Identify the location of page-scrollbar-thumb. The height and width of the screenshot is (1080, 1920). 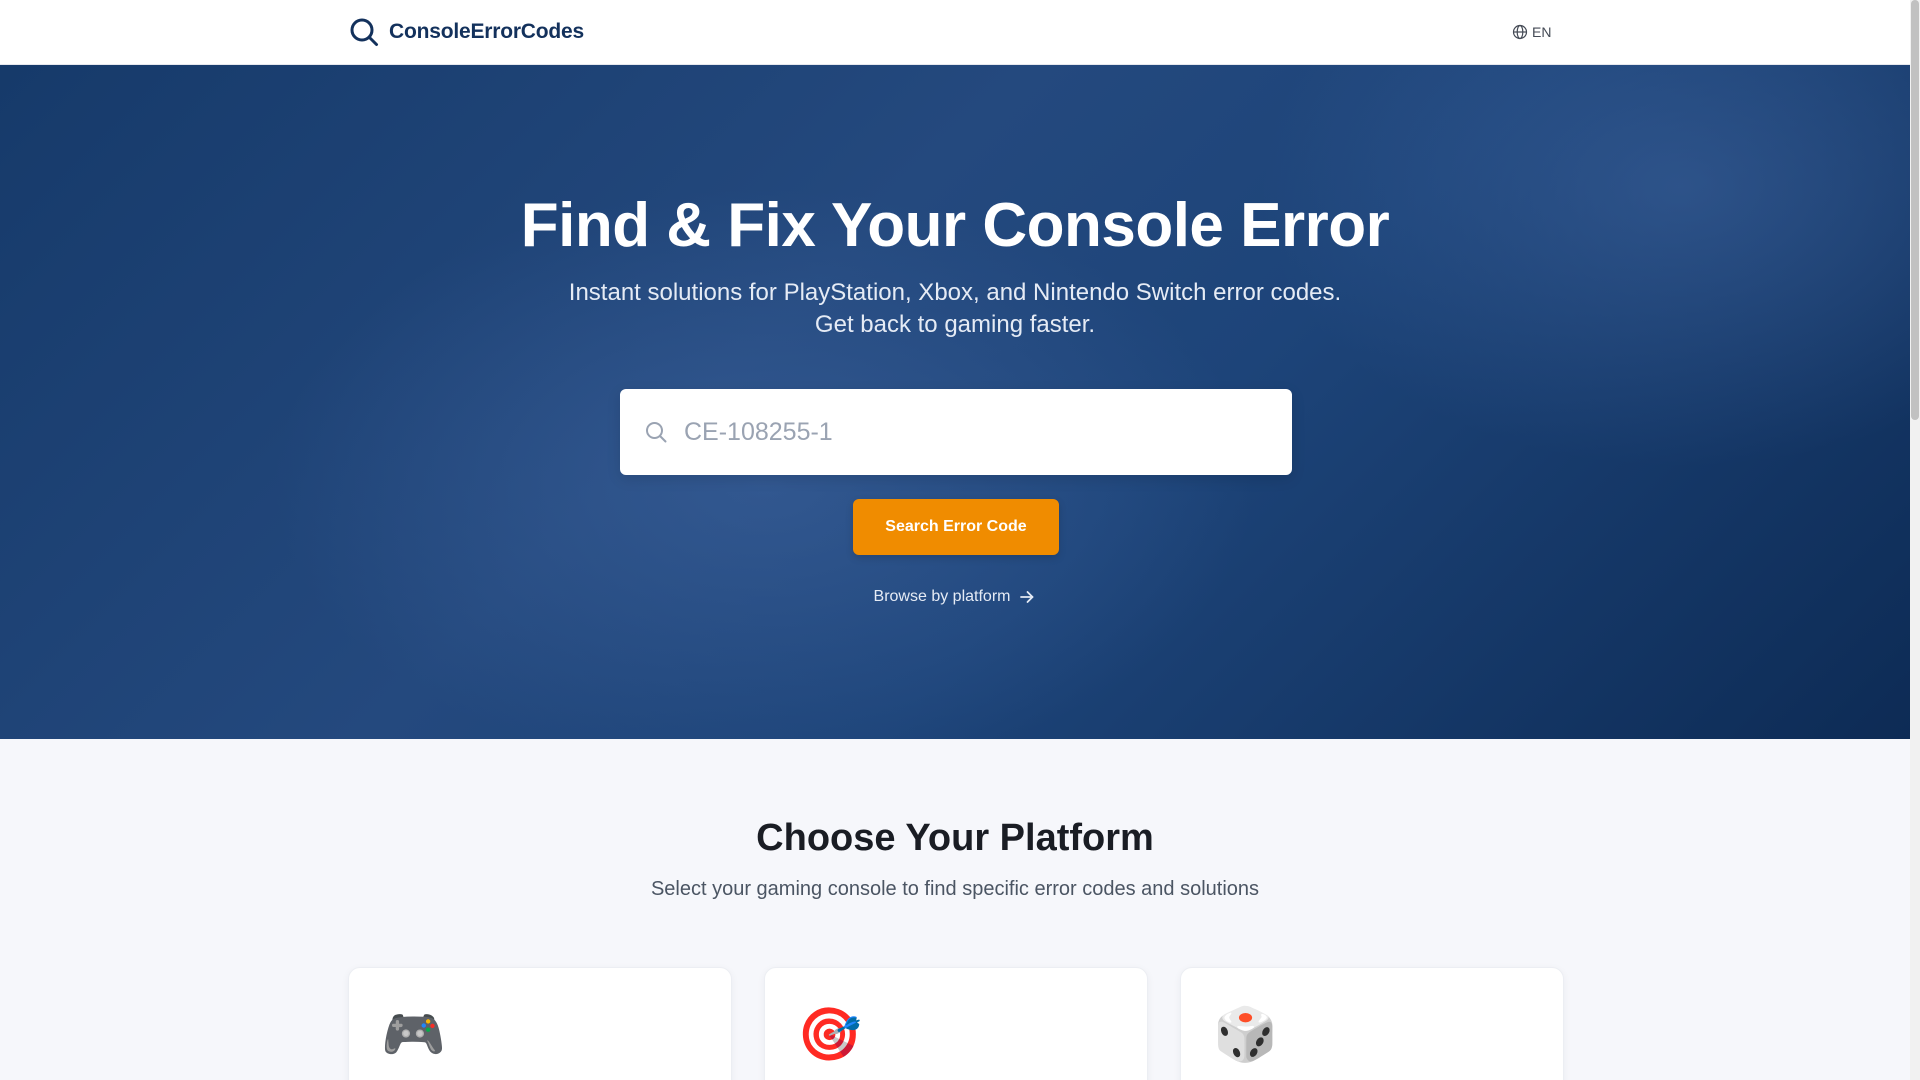
(1915, 210).